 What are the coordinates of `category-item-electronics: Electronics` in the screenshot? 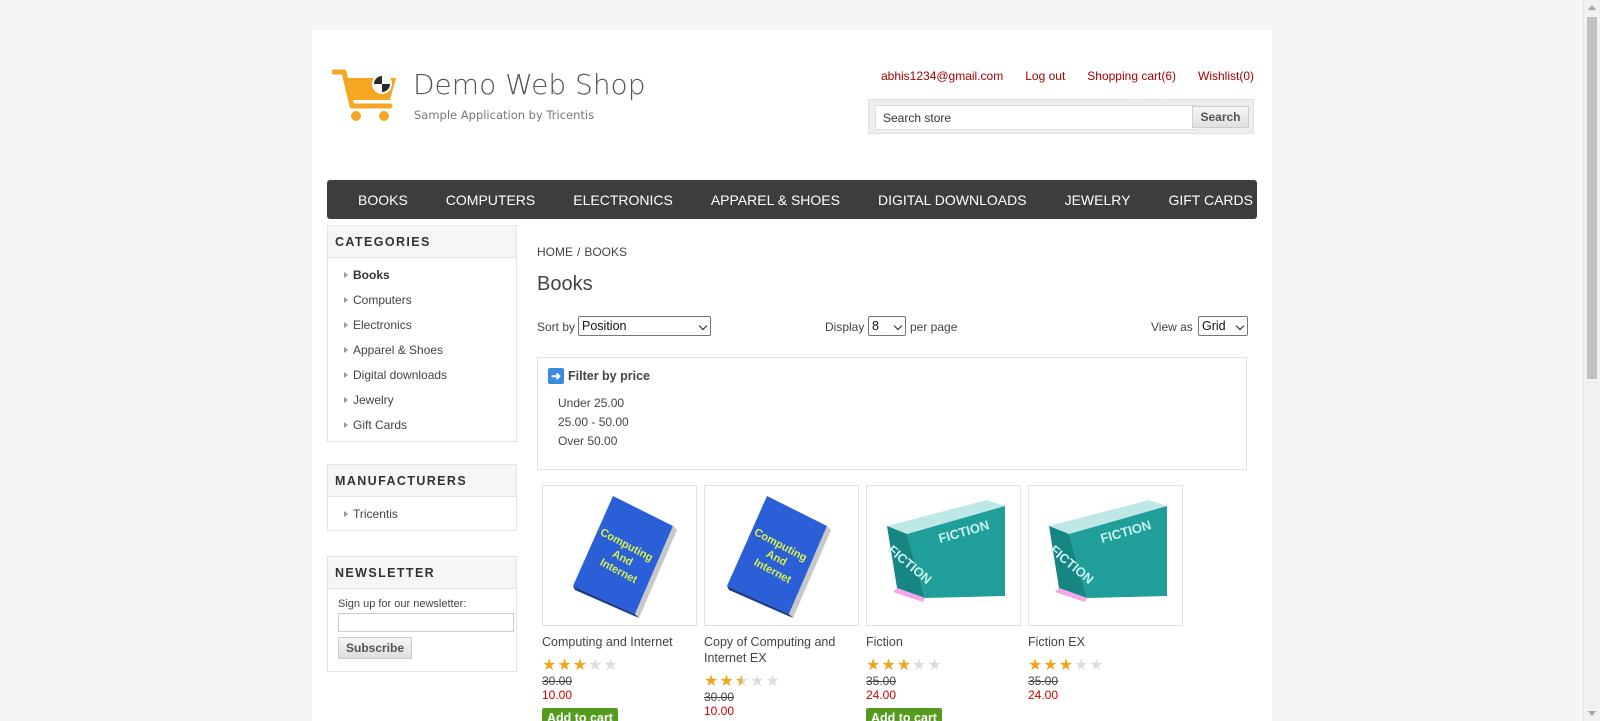 It's located at (422, 324).